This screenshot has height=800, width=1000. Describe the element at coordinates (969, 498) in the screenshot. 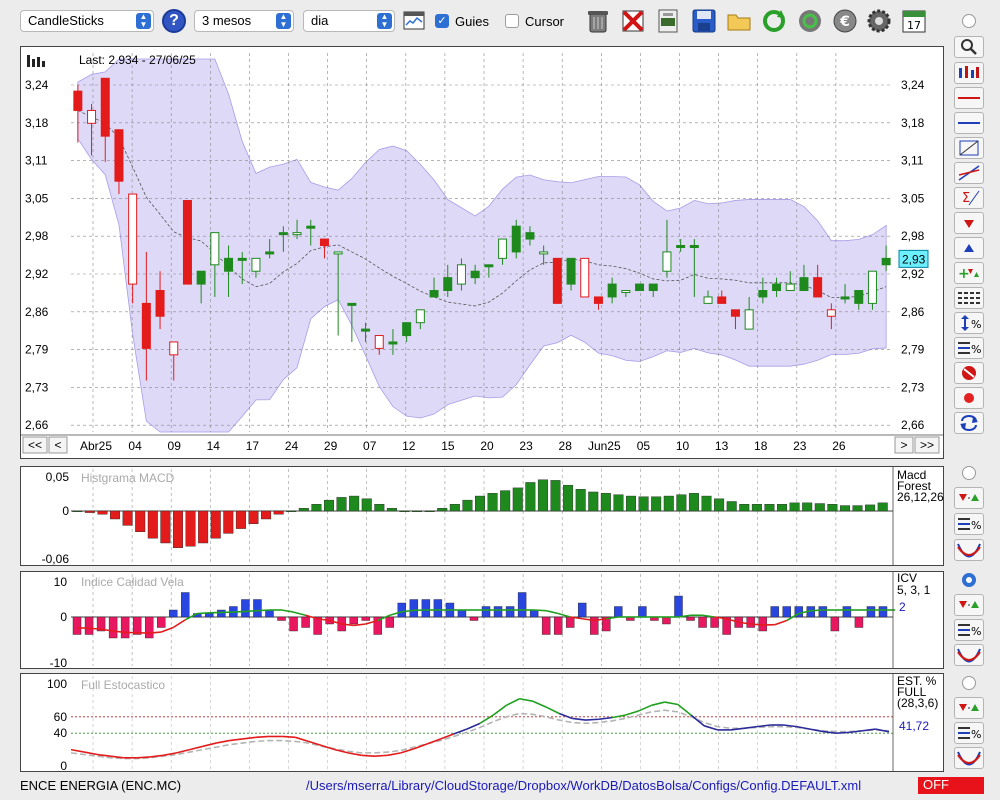

I see `macd-arrows-button` at that location.